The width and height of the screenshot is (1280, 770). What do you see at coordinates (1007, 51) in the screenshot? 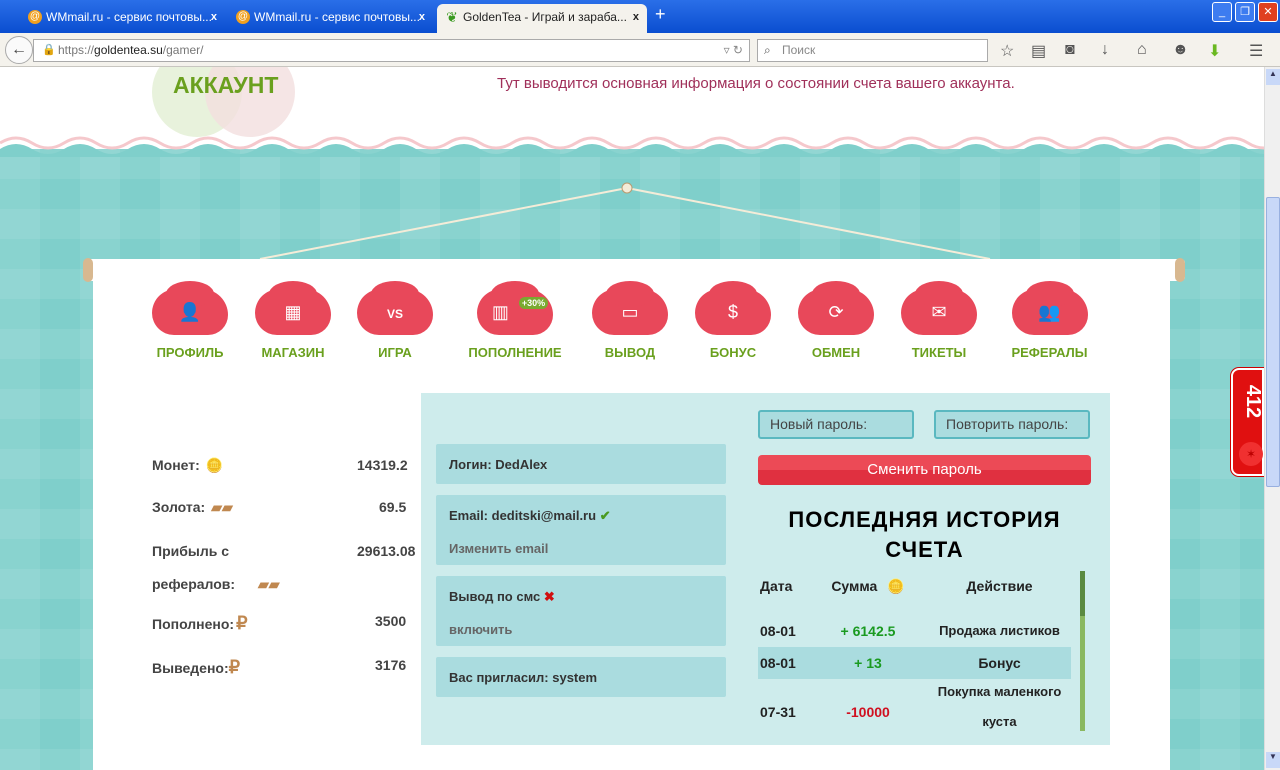
I see `bookmark-star-icon: ☆` at bounding box center [1007, 51].